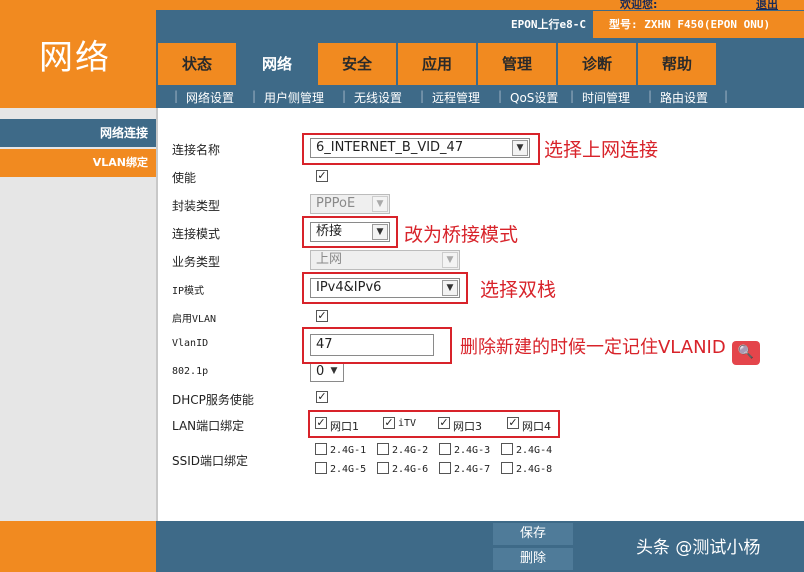 The width and height of the screenshot is (804, 572). What do you see at coordinates (402, 5) in the screenshot?
I see `top-accent-strip` at bounding box center [402, 5].